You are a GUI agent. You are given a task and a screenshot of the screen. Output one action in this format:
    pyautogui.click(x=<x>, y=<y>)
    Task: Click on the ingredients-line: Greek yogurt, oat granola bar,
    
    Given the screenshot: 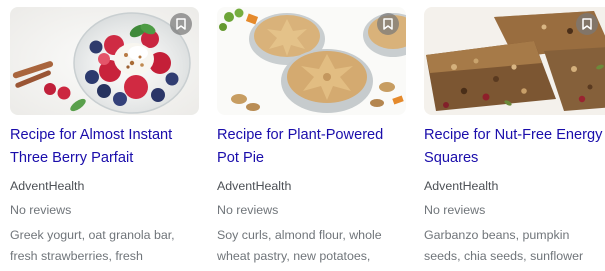 What is the action you would take?
    pyautogui.click(x=92, y=235)
    